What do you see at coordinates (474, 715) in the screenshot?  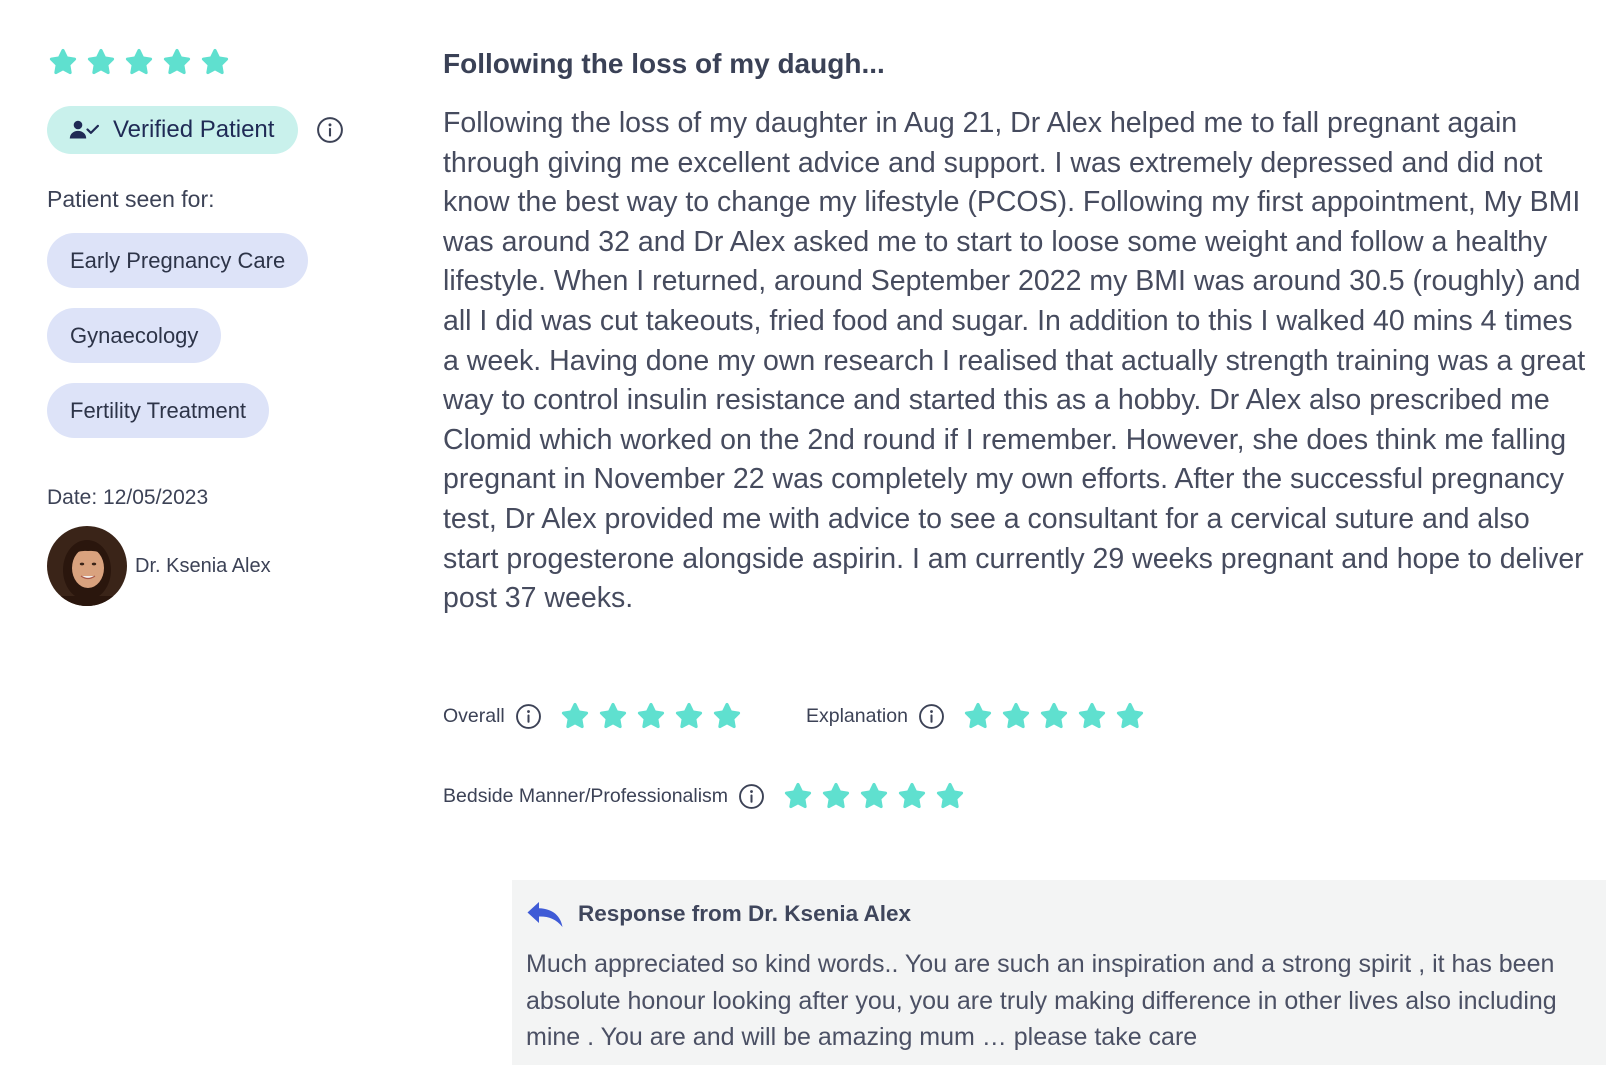 I see `rating-label: Overall` at bounding box center [474, 715].